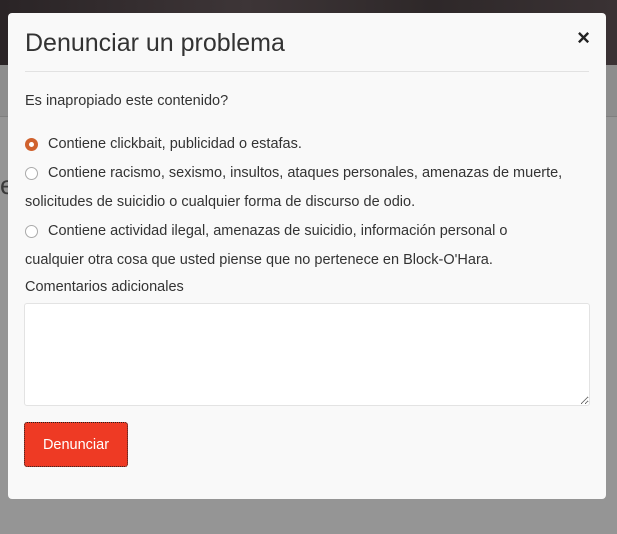  Describe the element at coordinates (307, 71) in the screenshot. I see `divider` at that location.